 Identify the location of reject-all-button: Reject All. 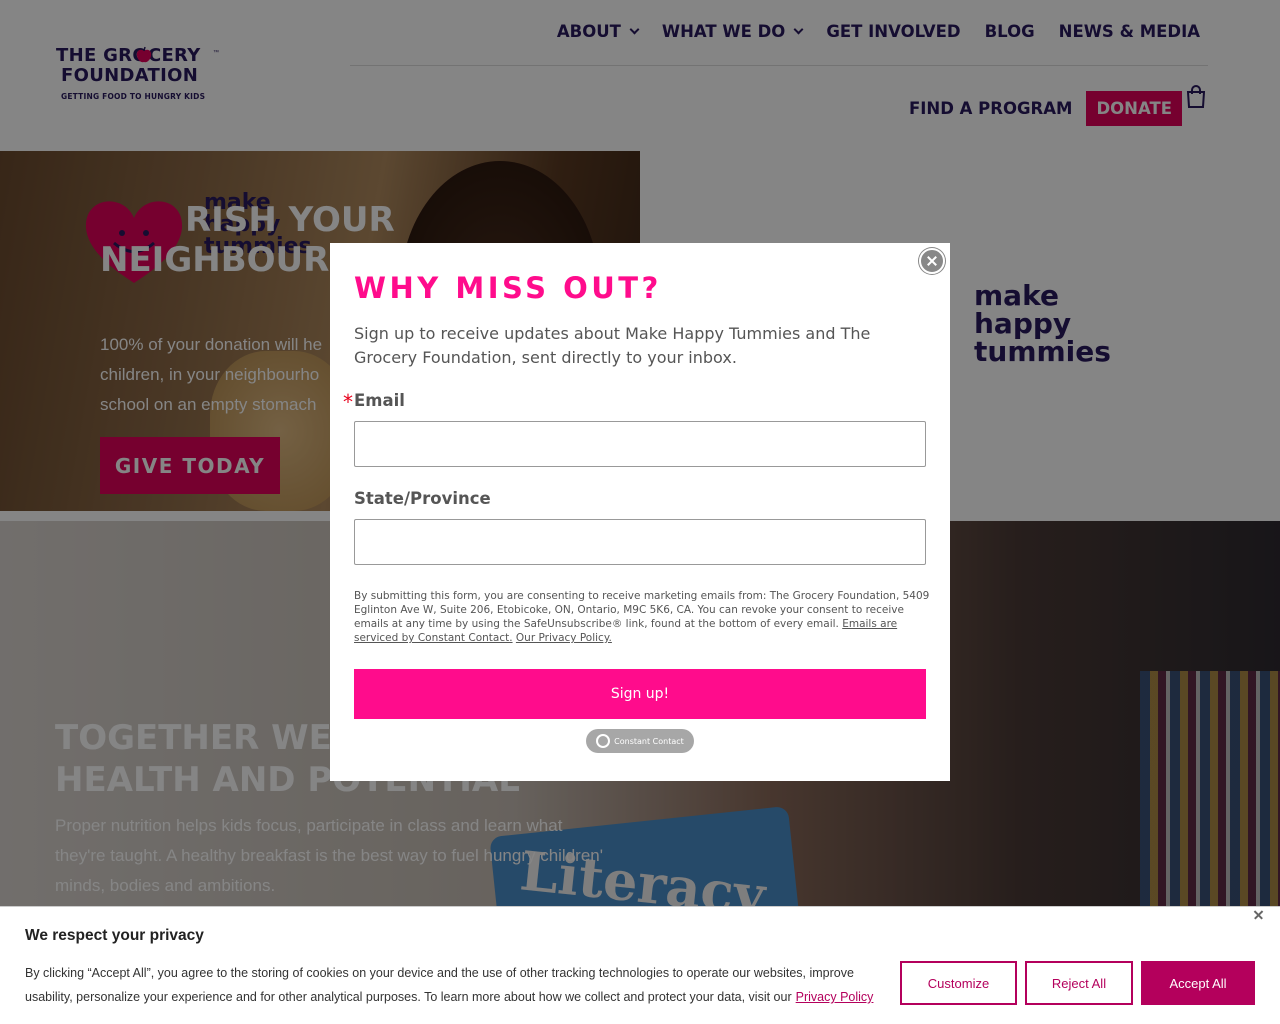
(1079, 983).